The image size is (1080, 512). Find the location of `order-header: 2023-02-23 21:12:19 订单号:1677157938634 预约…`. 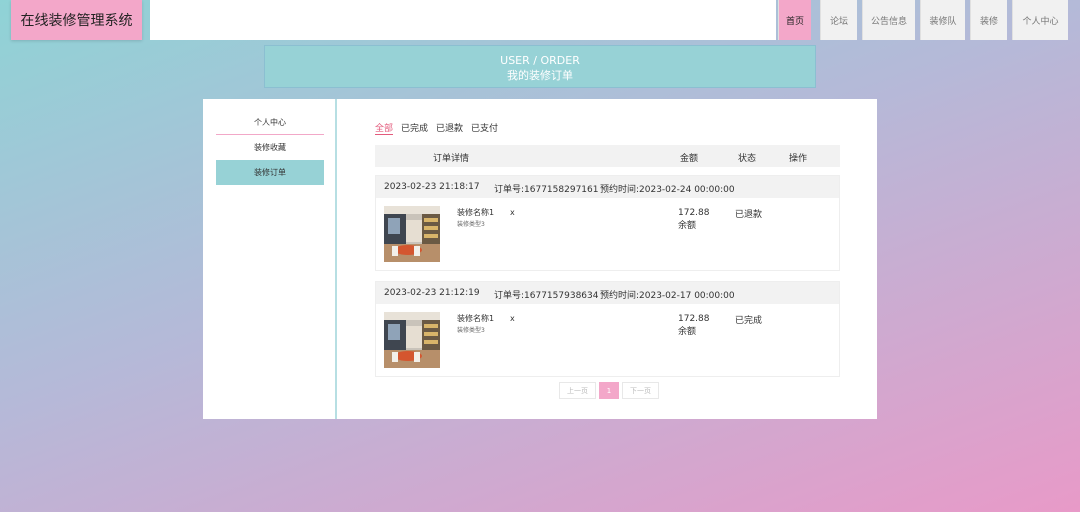

order-header: 2023-02-23 21:12:19 订单号:1677157938634 预约… is located at coordinates (607, 293).